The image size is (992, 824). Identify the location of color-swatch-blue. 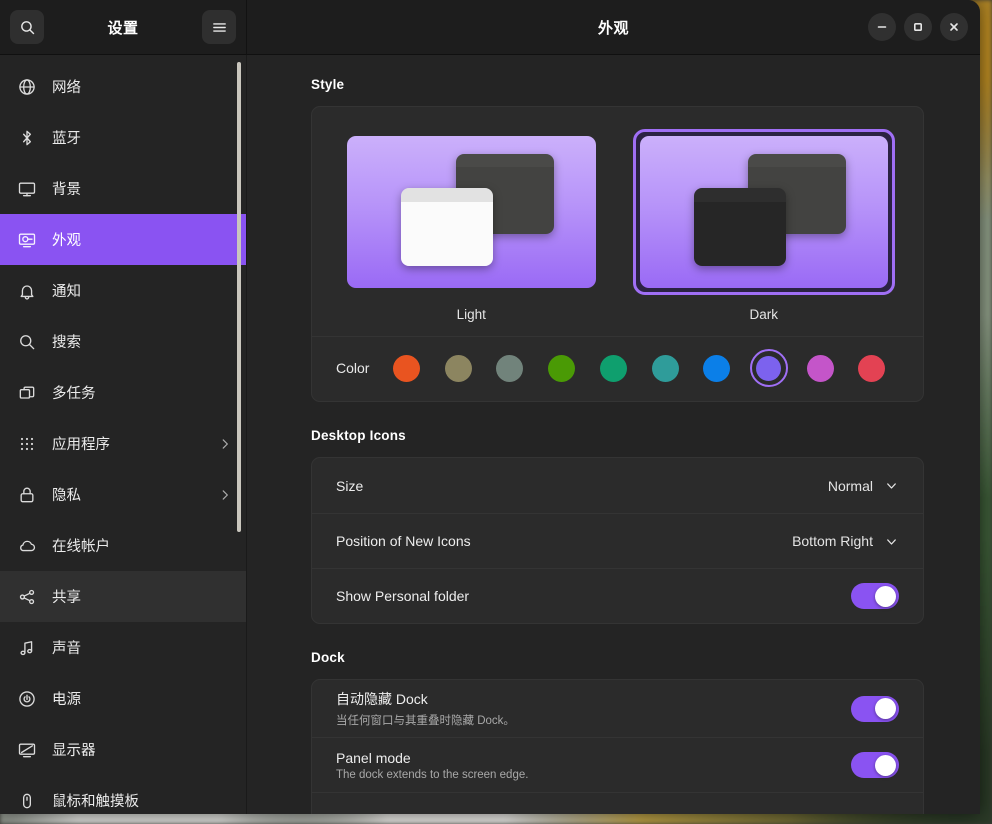
(717, 368).